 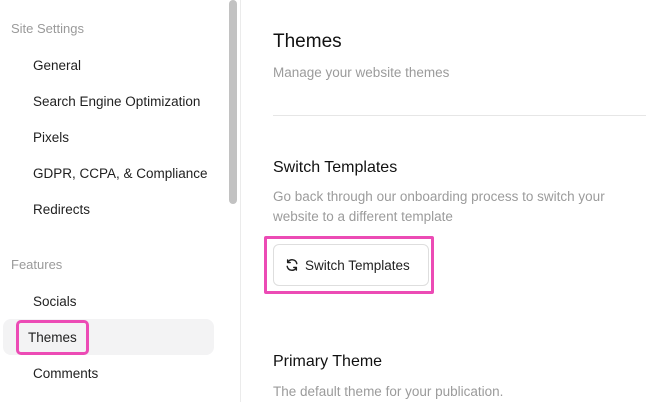 I want to click on sidebar-item-label: General, so click(x=57, y=65).